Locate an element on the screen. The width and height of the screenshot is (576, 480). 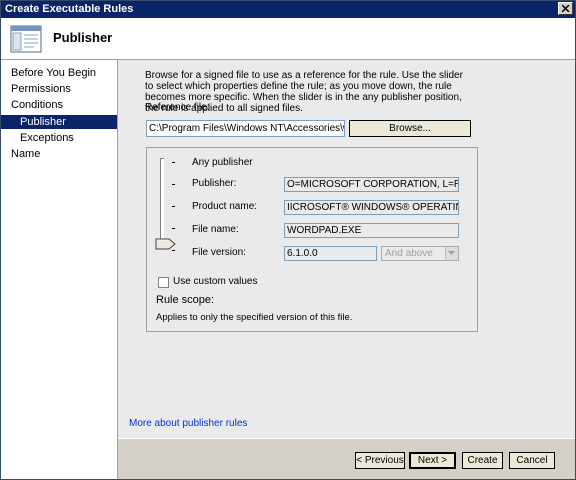
use-custom-values-label: Use custom values is located at coordinates (215, 281).